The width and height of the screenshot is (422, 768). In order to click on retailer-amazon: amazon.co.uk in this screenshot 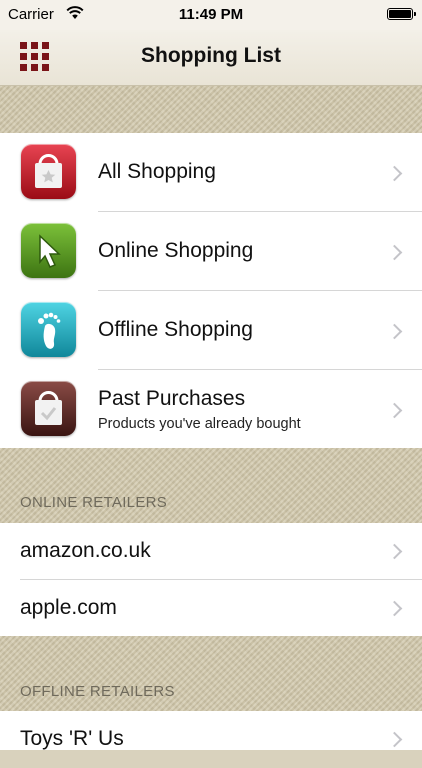, I will do `click(211, 551)`.